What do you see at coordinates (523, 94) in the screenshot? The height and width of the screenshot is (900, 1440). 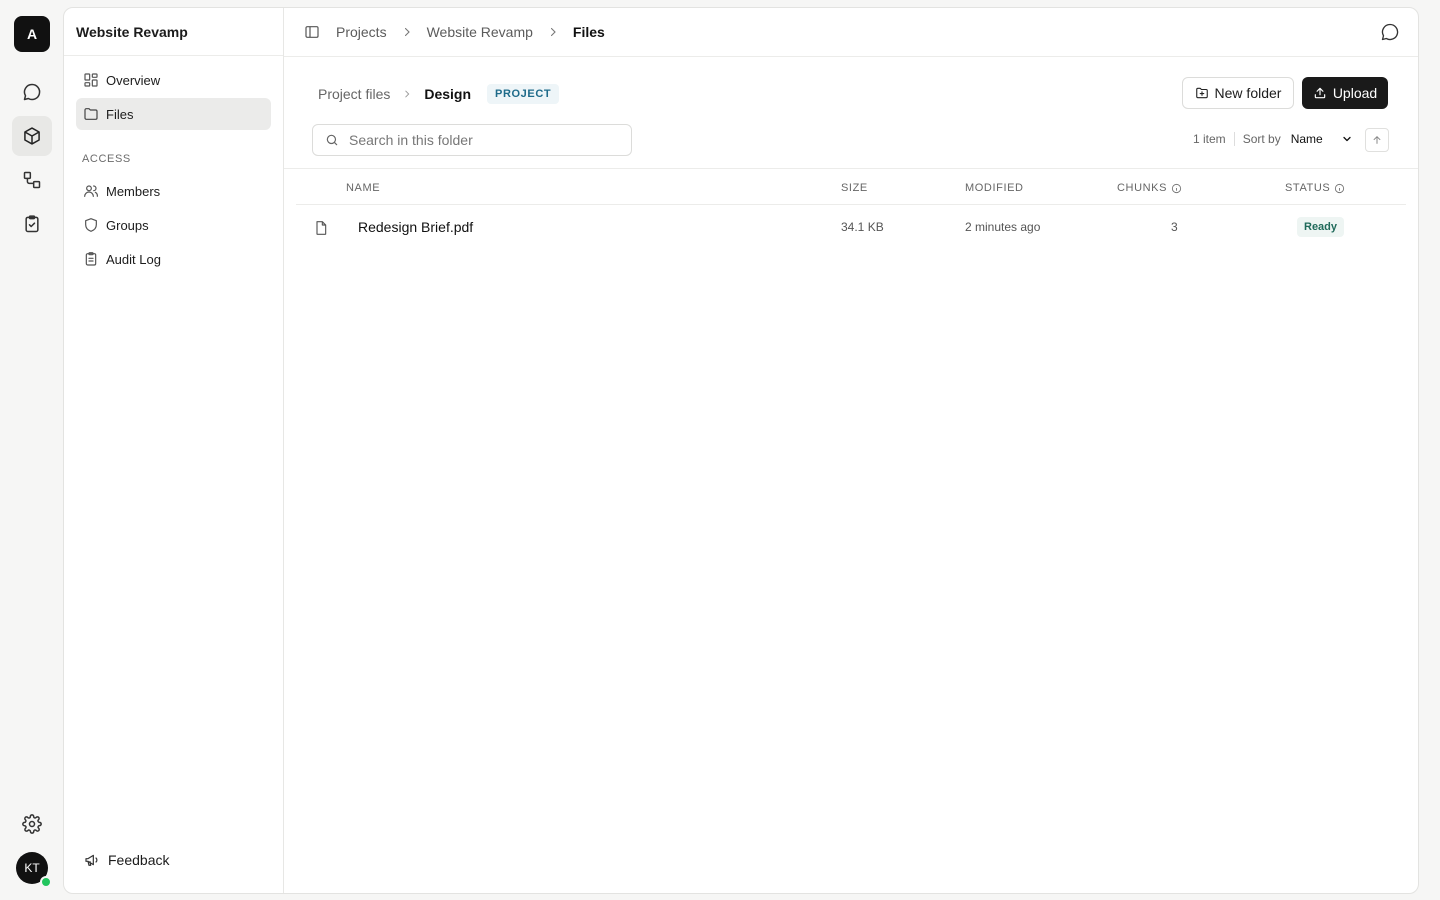 I see `project-badge: PROJECT` at bounding box center [523, 94].